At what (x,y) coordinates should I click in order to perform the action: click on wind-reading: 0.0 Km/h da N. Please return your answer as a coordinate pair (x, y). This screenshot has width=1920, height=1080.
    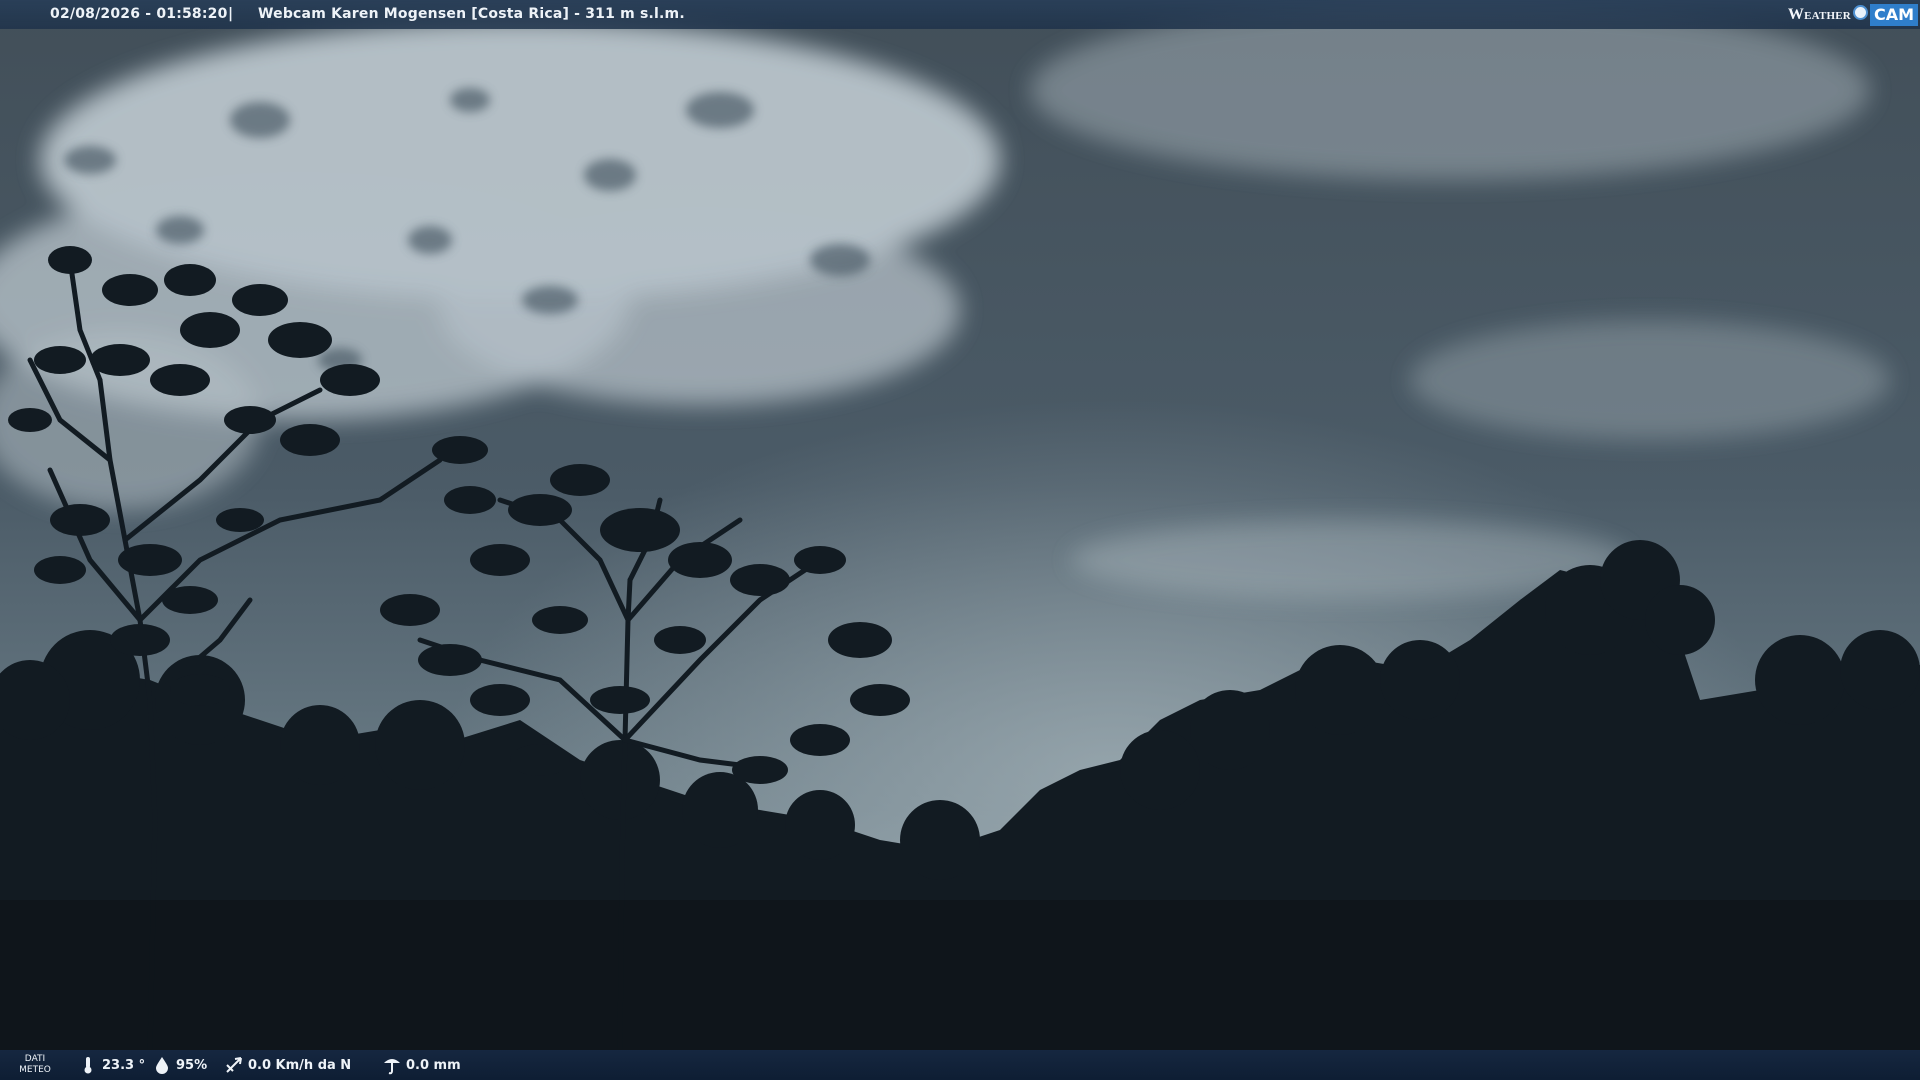
    Looking at the image, I should click on (287, 1065).